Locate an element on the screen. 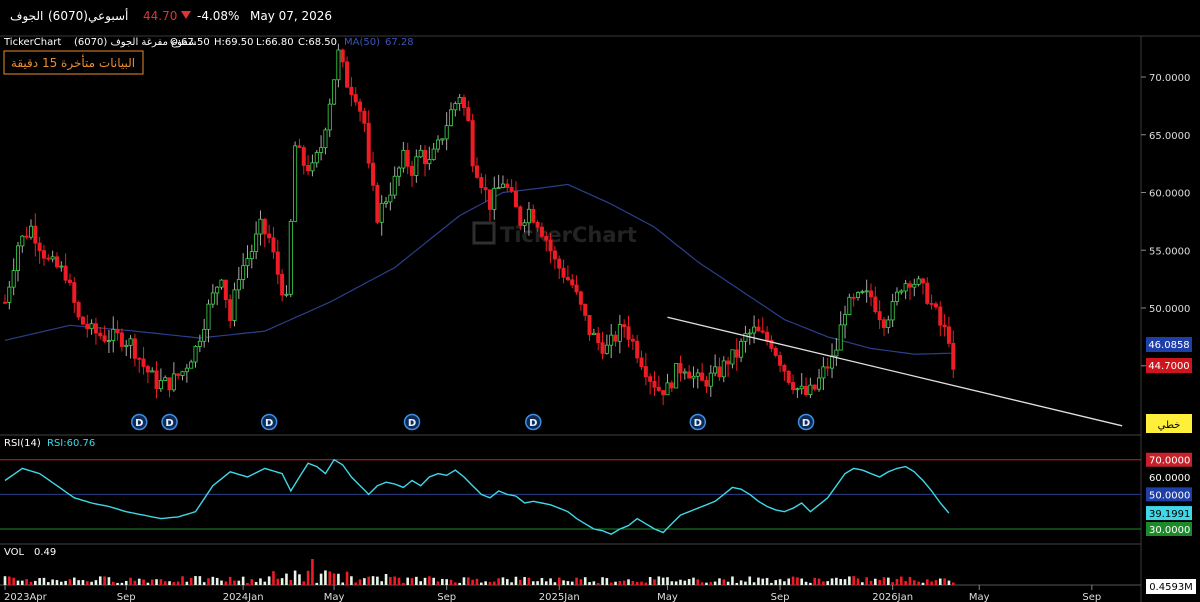 The height and width of the screenshot is (602, 1200). time-tick-label: 2024Jan is located at coordinates (243, 597).